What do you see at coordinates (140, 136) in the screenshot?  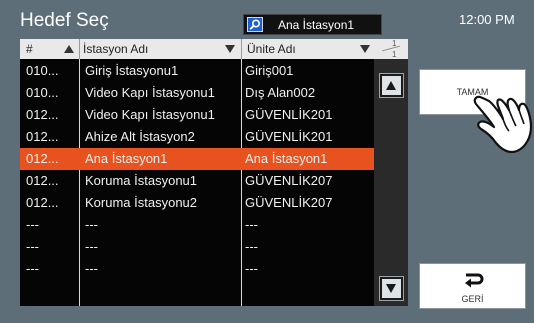 I see `cell-station-name: Ahize Alt İstasyon2` at bounding box center [140, 136].